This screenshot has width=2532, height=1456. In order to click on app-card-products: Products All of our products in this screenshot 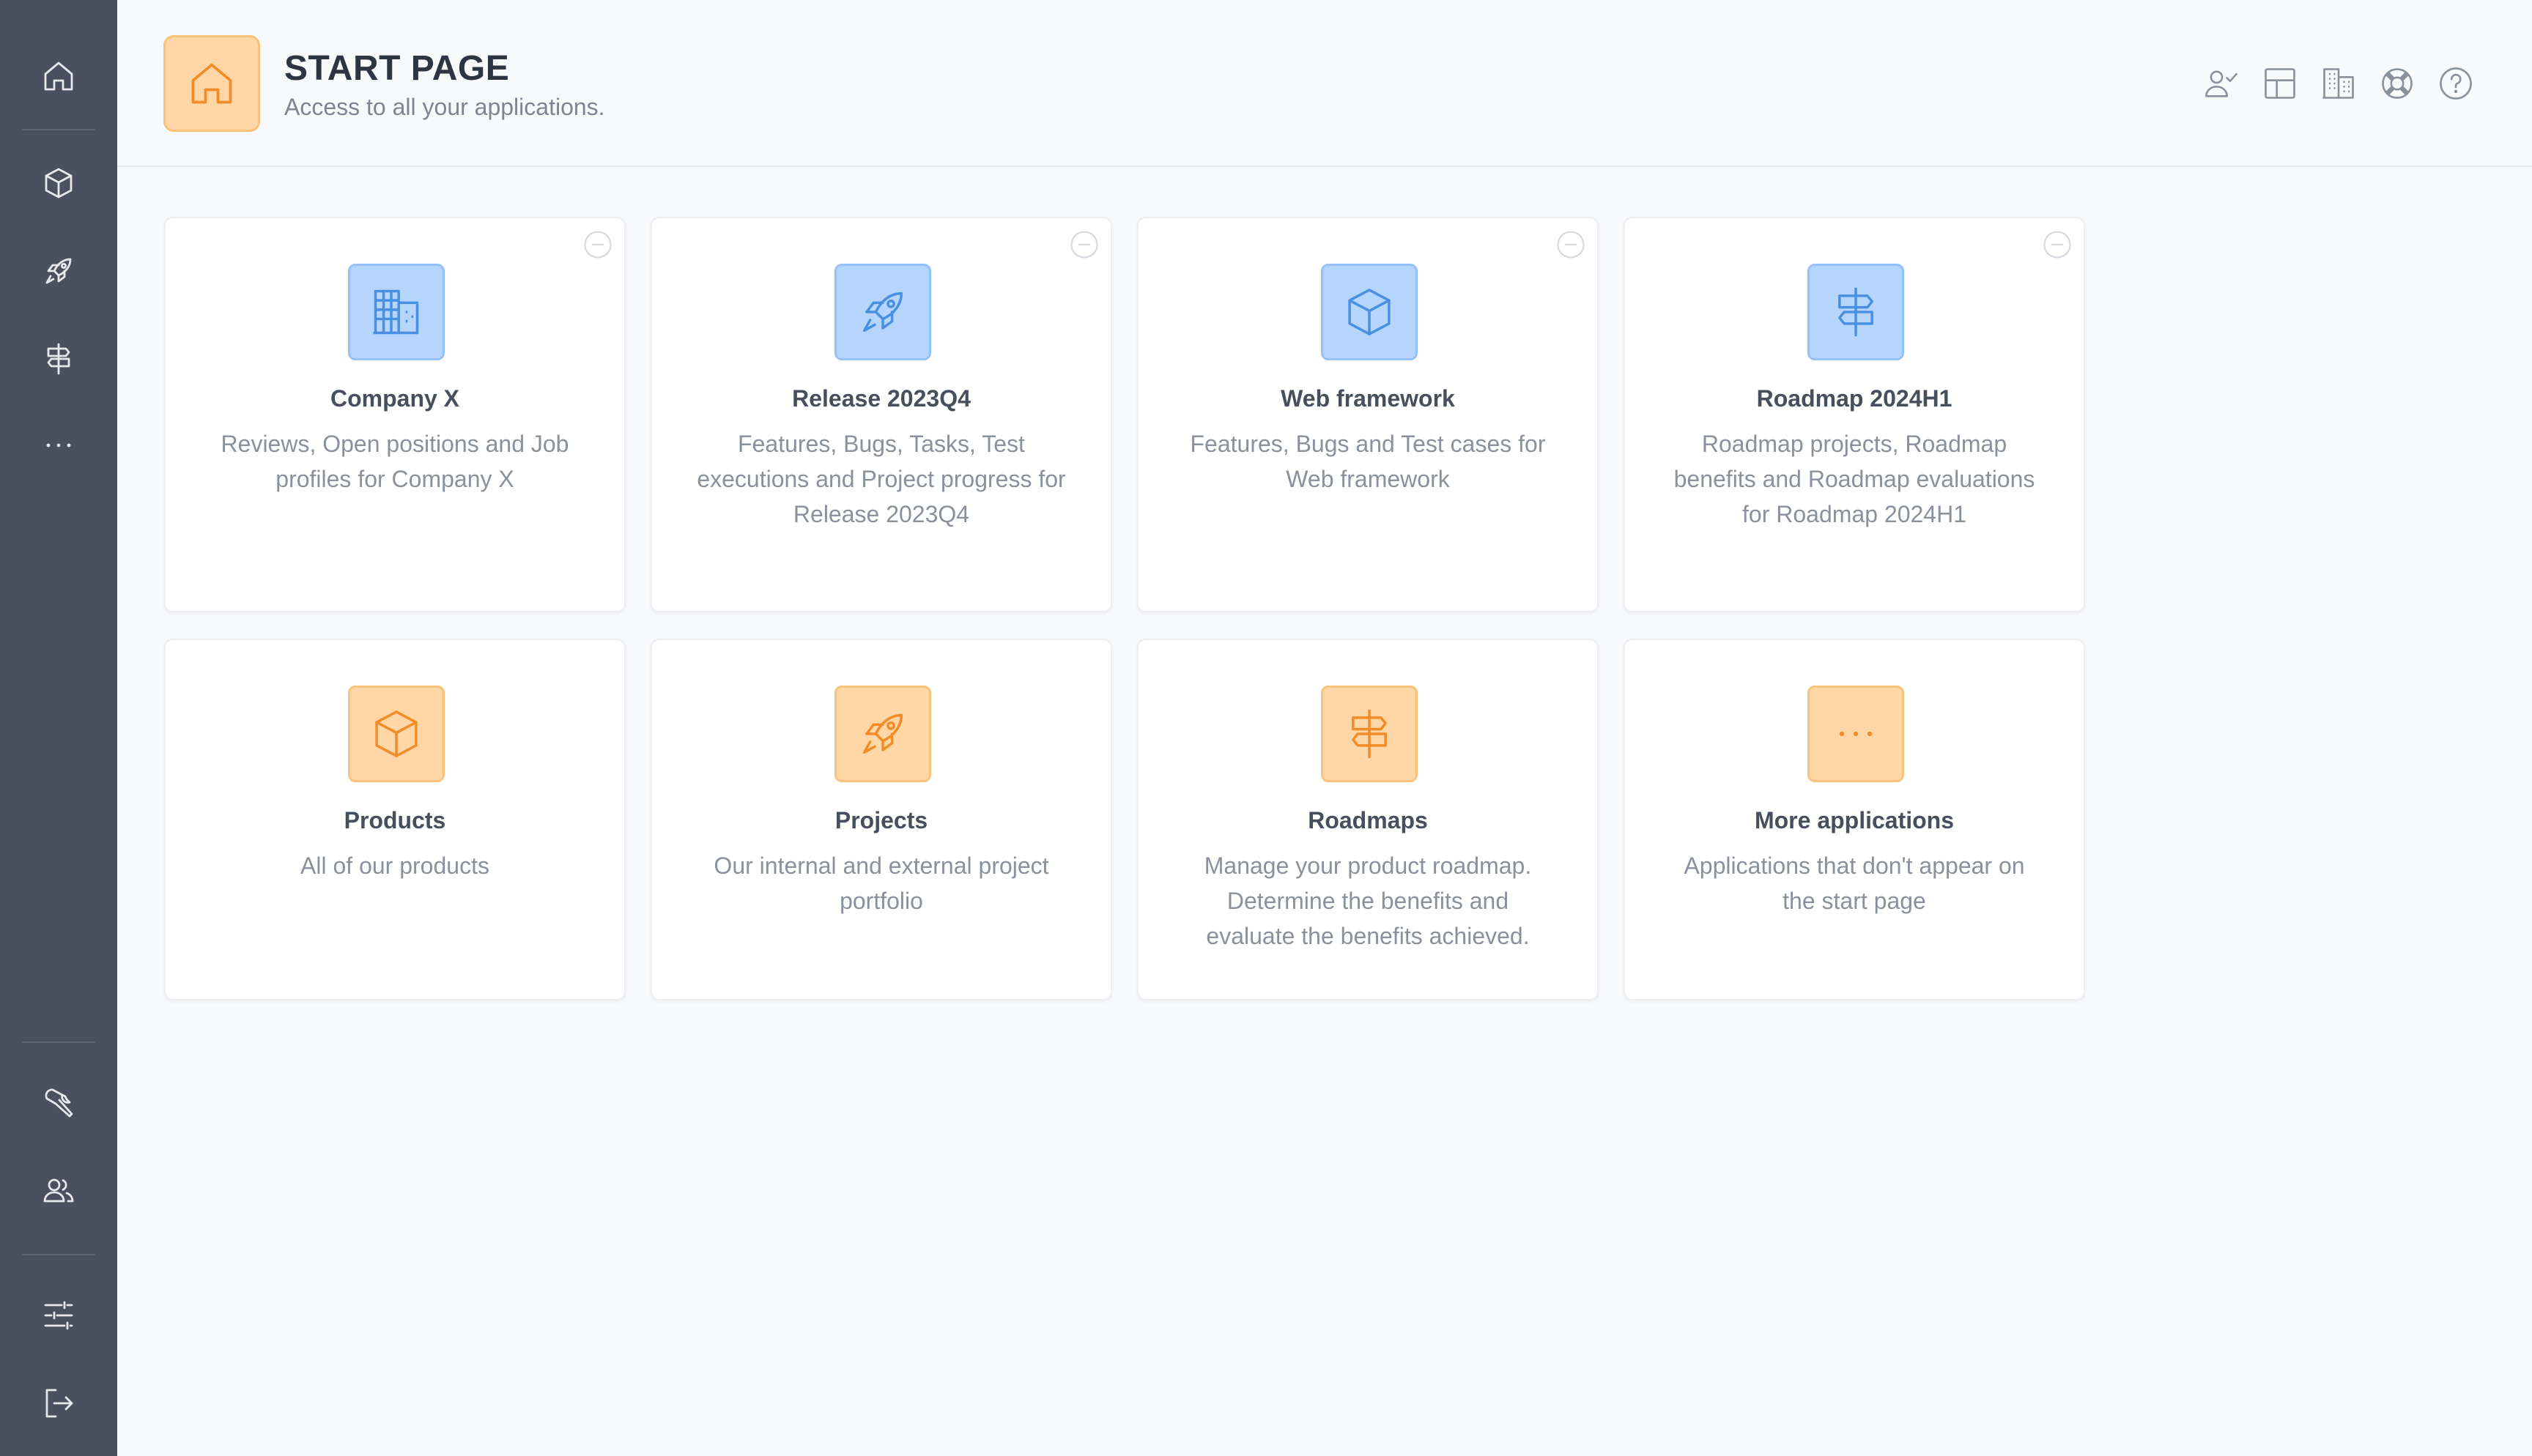, I will do `click(395, 820)`.